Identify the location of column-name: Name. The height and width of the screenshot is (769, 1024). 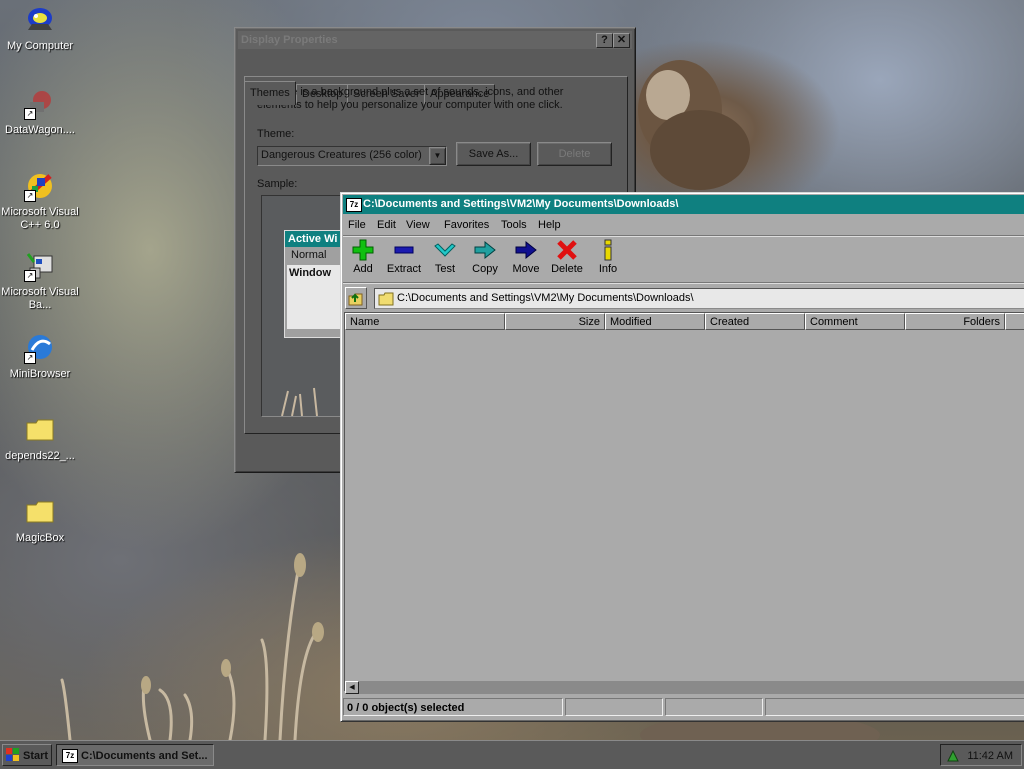
(425, 321).